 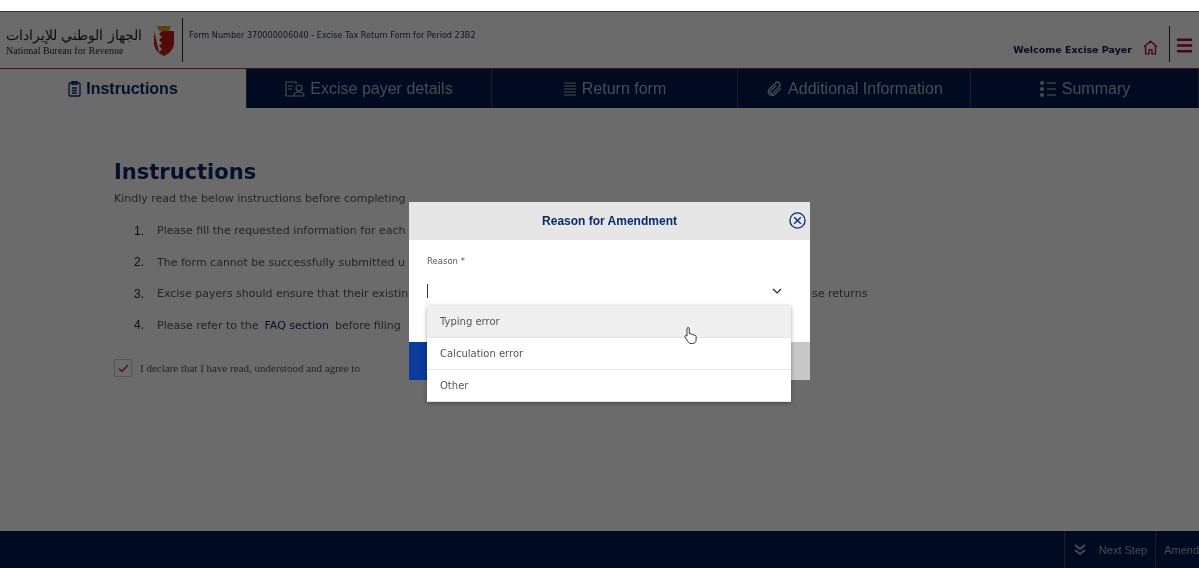 What do you see at coordinates (774, 88) in the screenshot?
I see `paperclip-icon` at bounding box center [774, 88].